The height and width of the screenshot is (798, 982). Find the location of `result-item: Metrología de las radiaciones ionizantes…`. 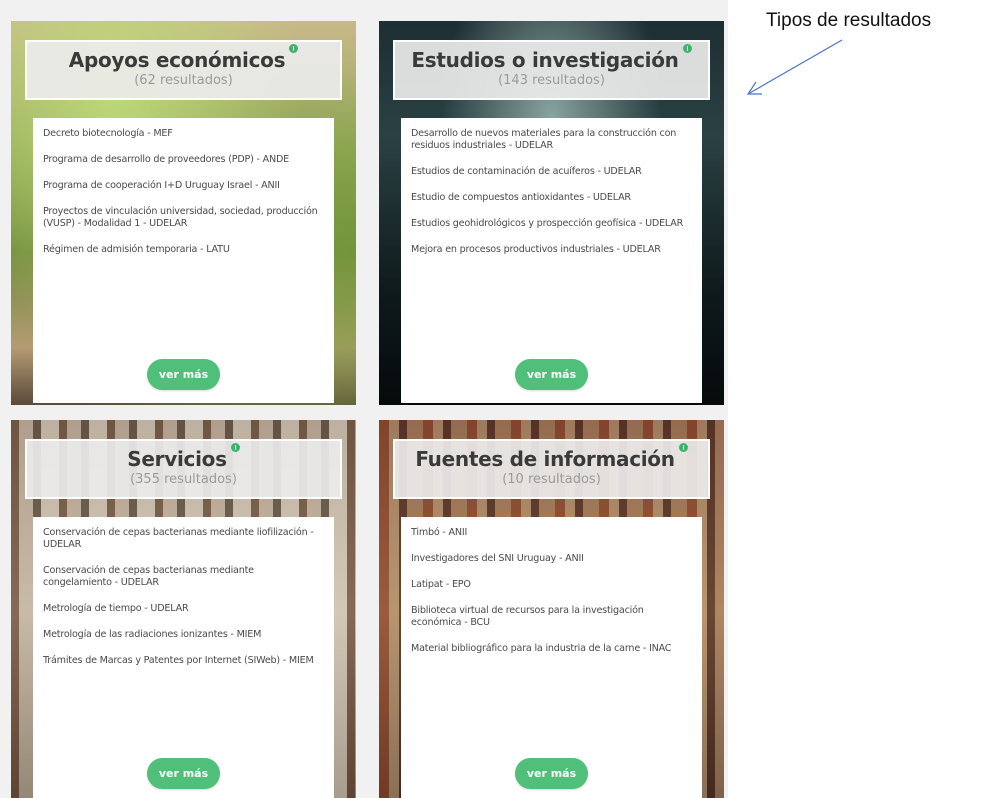

result-item: Metrología de las radiaciones ionizantes… is located at coordinates (183, 635).